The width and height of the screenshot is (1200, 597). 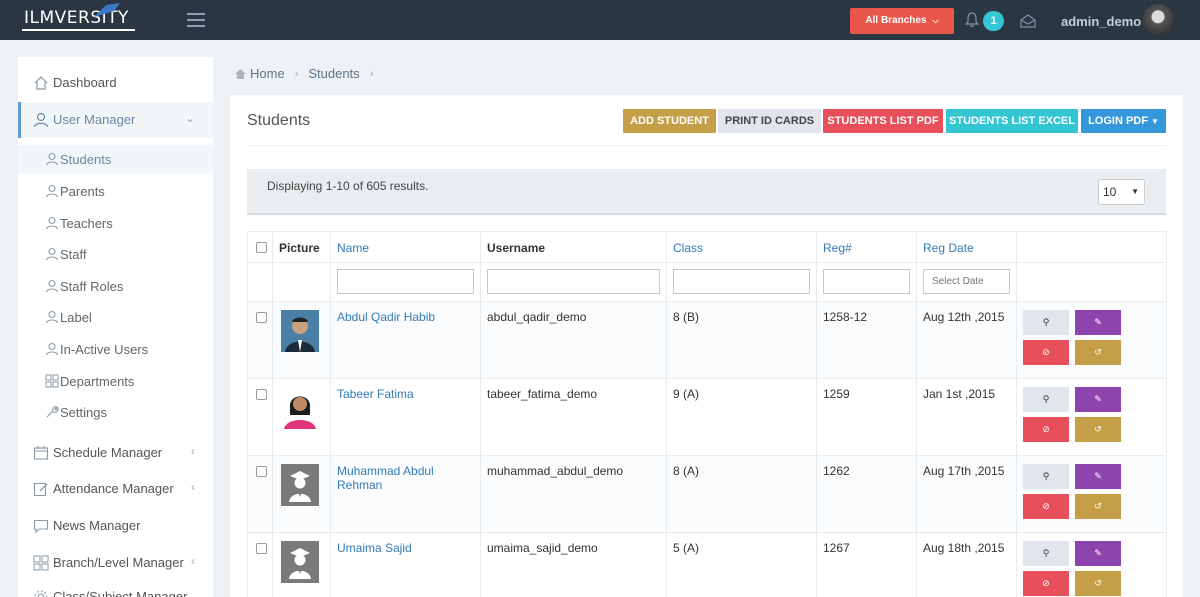 I want to click on sidebar-item-branch-level-manager: Branch/Level Manager ‹, so click(x=115, y=563).